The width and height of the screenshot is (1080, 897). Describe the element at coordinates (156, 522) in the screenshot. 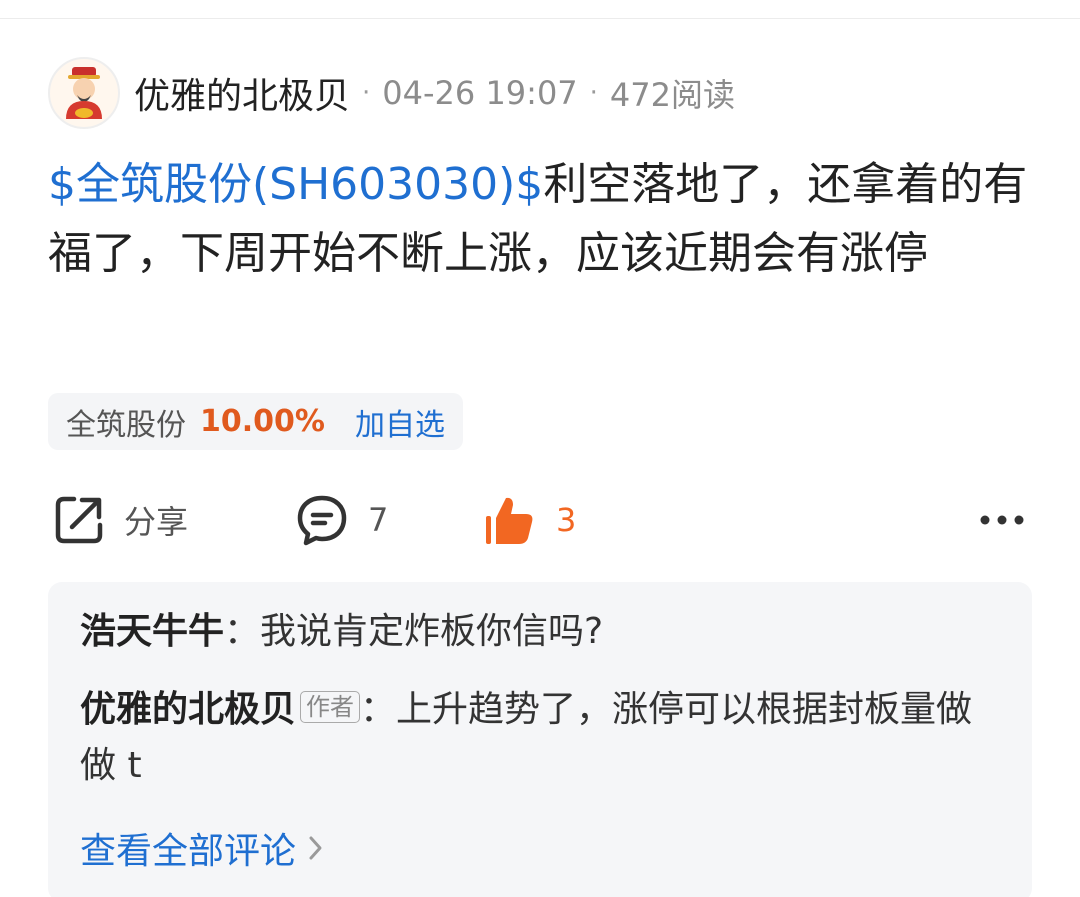

I see `share-label: 分享` at that location.